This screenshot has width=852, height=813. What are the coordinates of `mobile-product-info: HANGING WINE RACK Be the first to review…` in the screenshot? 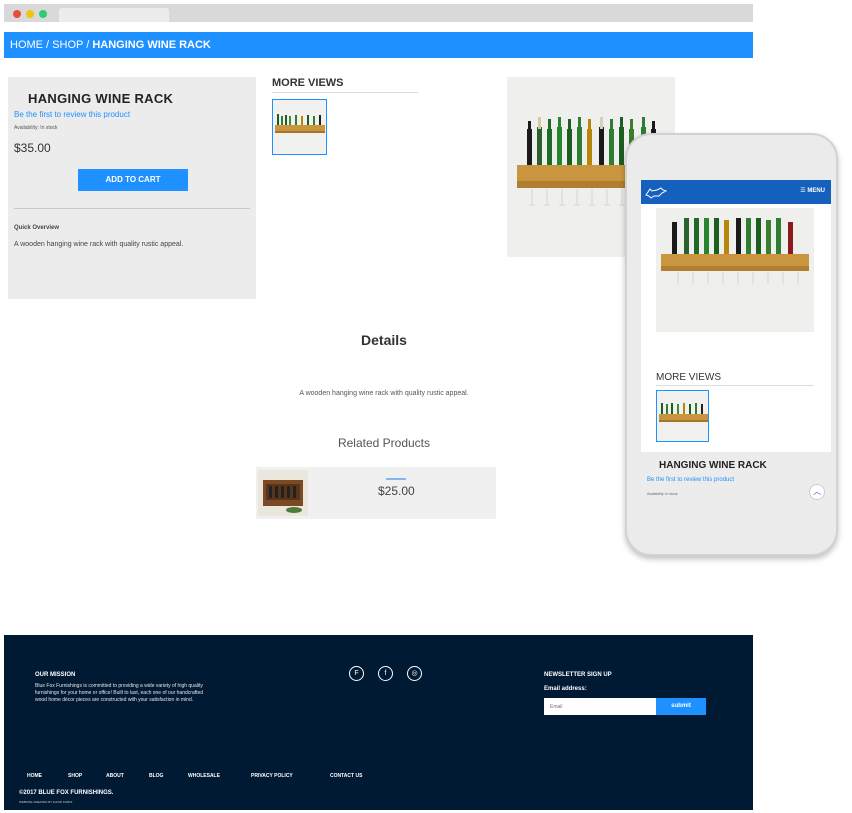 It's located at (736, 478).